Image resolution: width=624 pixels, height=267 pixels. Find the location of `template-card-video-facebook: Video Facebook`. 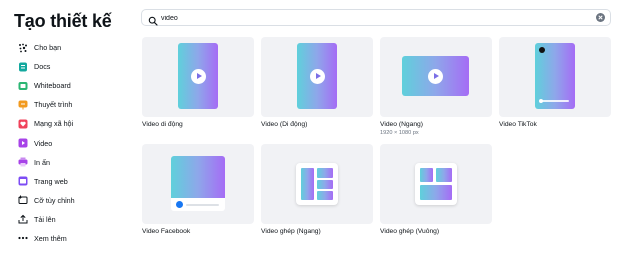

template-card-video-facebook: Video Facebook is located at coordinates (198, 194).